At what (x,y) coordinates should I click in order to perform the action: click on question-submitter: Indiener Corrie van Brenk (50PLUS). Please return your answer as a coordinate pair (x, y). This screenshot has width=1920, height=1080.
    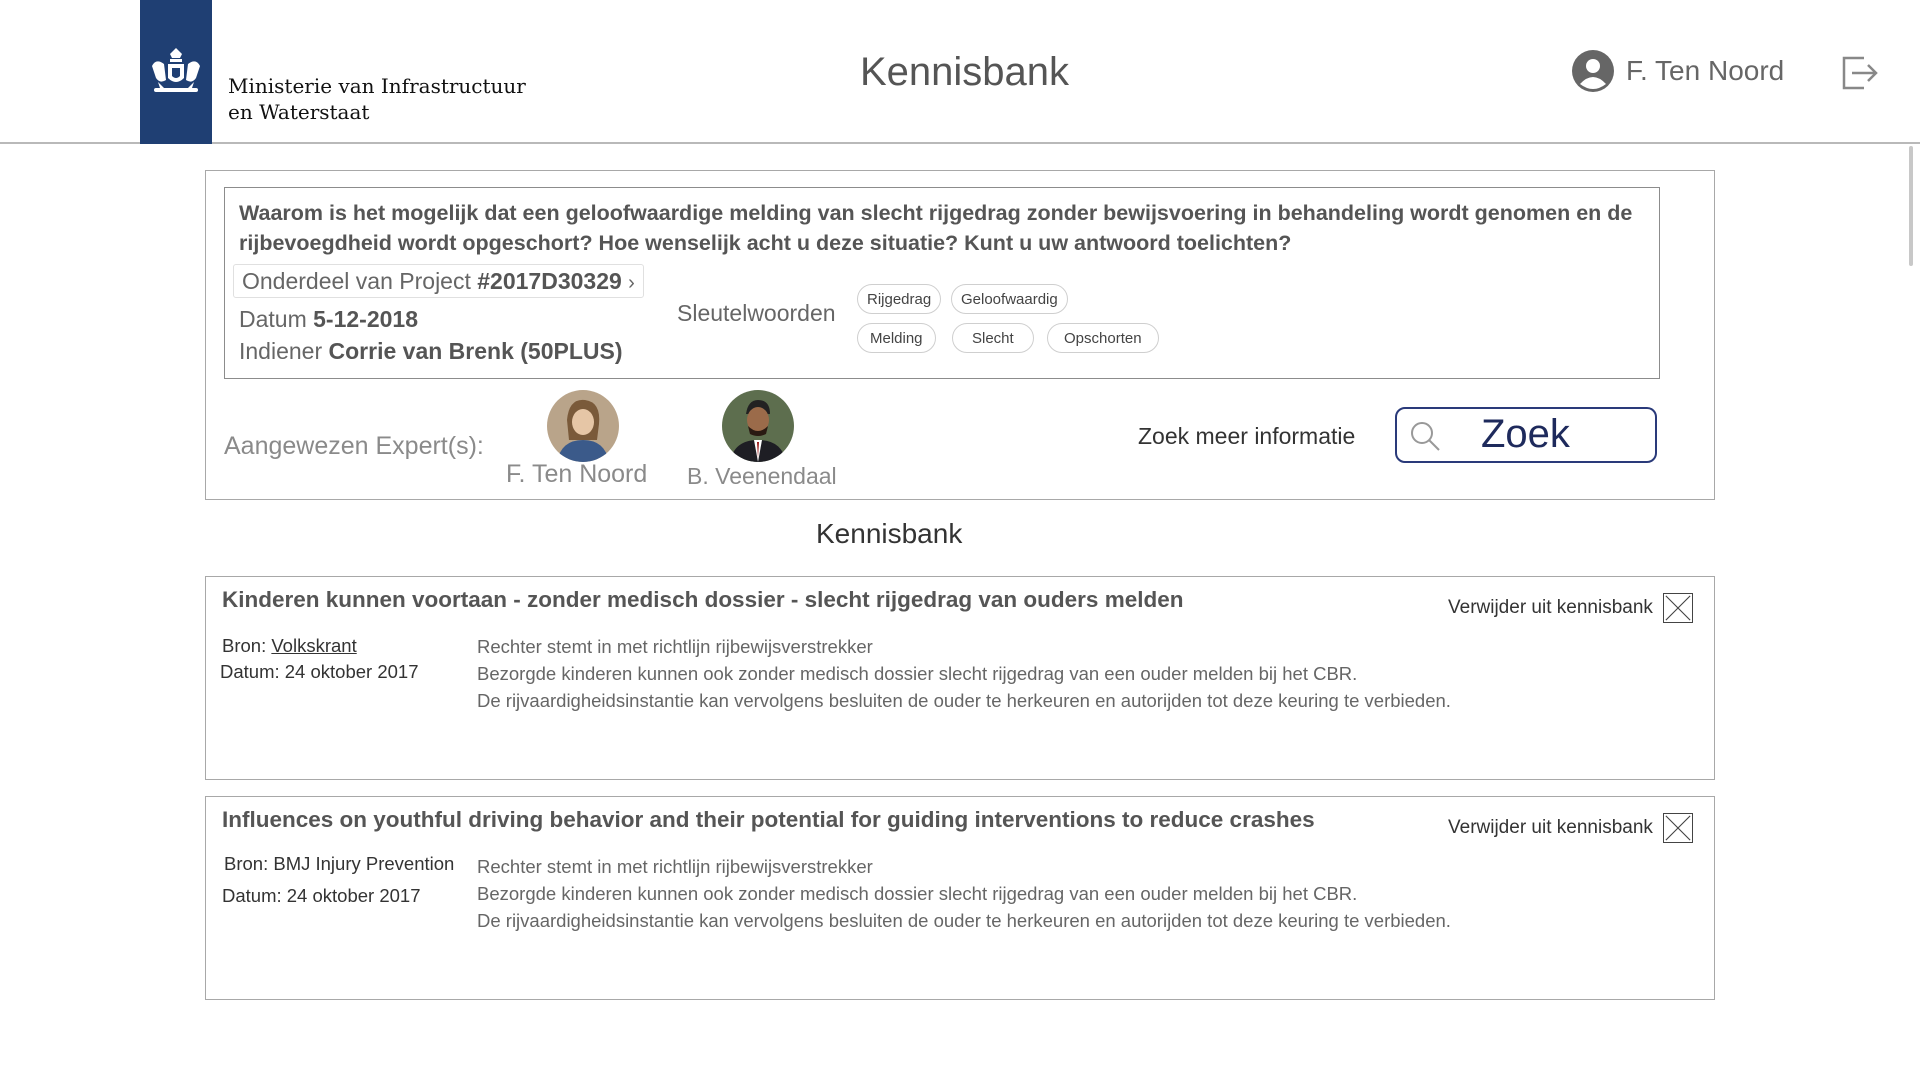
    Looking at the image, I should click on (431, 351).